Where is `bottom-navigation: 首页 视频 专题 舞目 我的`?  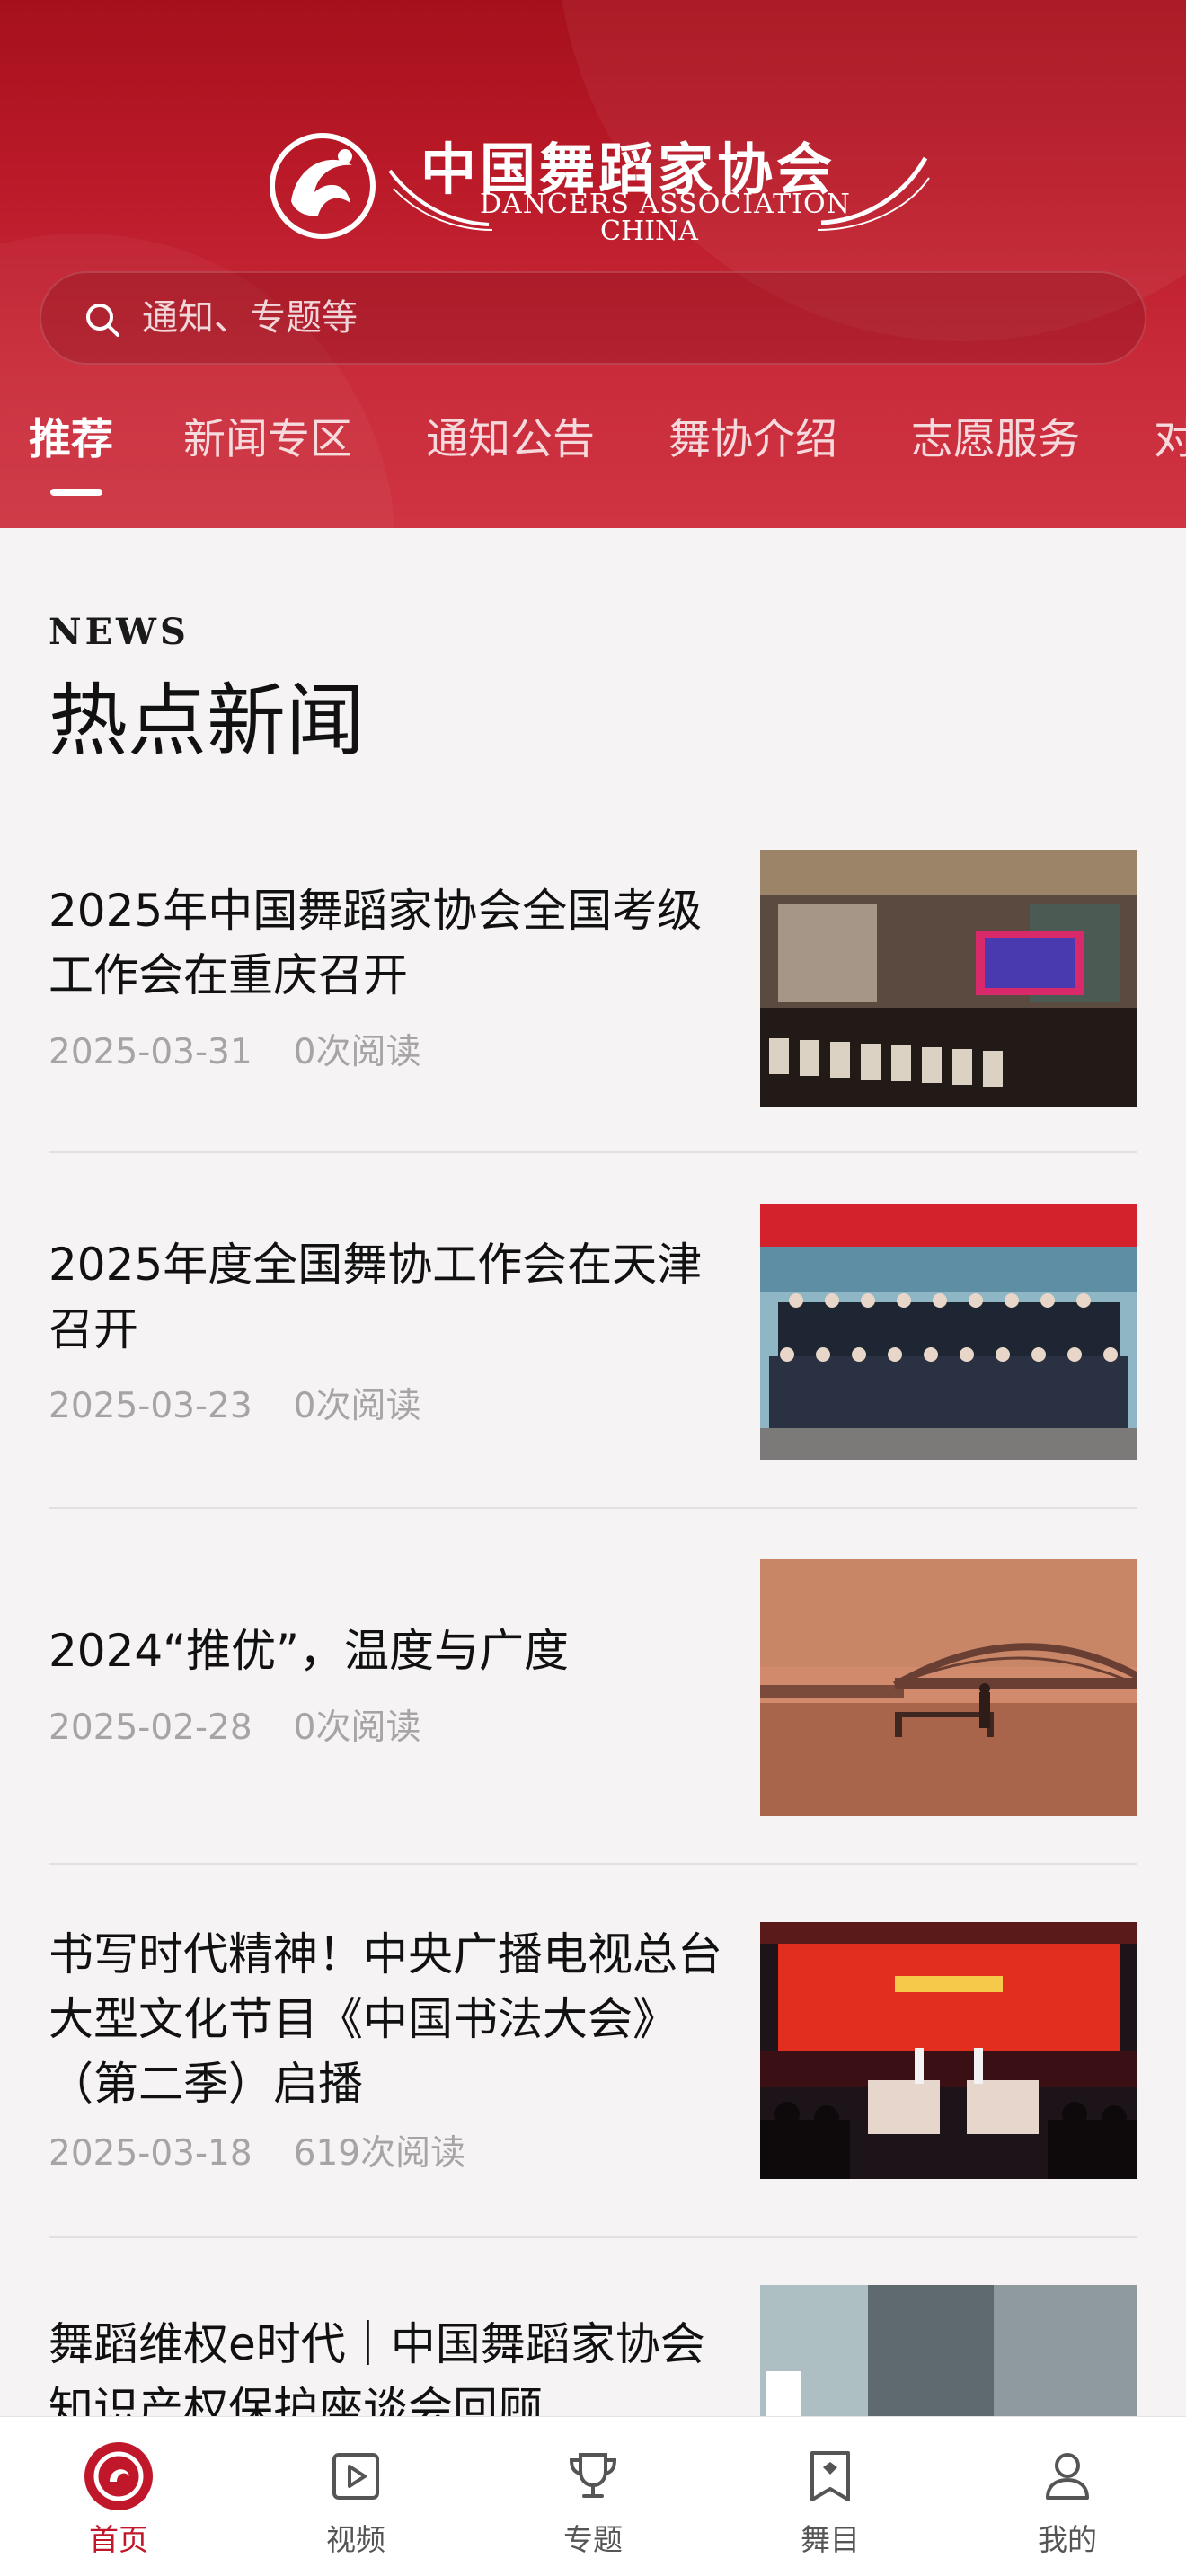 bottom-navigation: 首页 视频 专题 舞目 我的 is located at coordinates (593, 2496).